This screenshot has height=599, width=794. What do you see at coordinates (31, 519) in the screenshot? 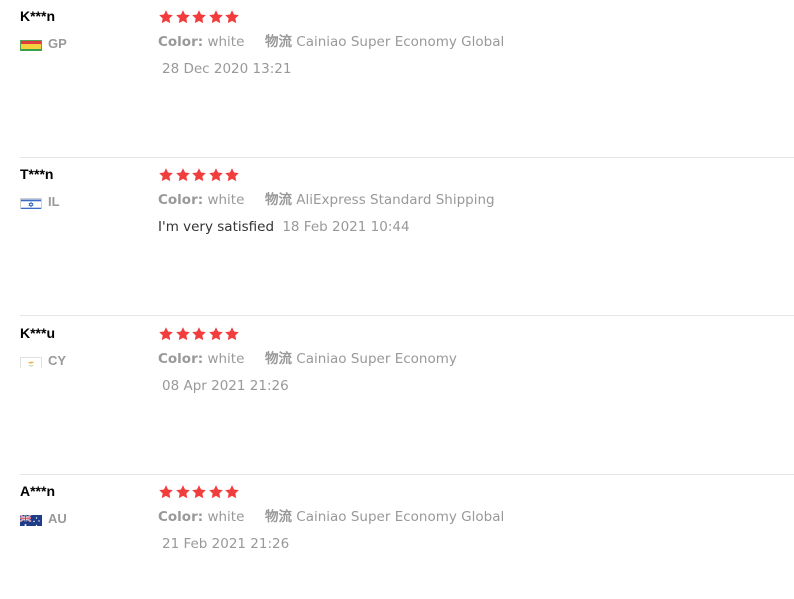
I see `flag-au-icon` at bounding box center [31, 519].